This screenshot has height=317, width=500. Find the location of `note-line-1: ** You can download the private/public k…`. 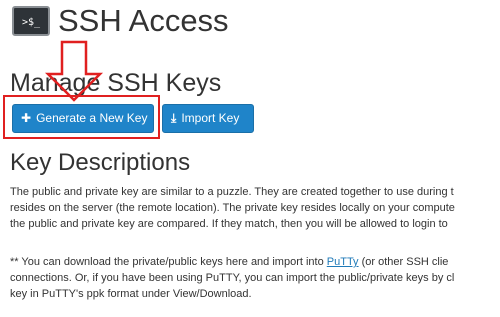

note-line-1: ** You can download the private/public k… is located at coordinates (229, 262).